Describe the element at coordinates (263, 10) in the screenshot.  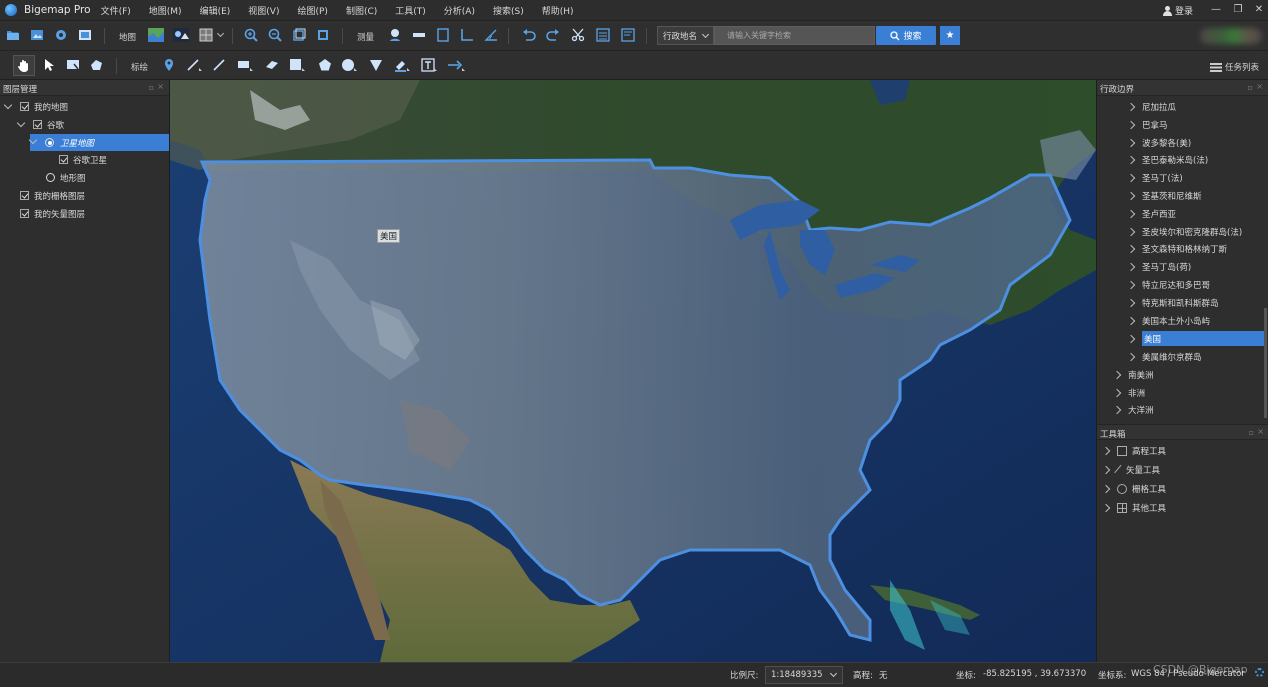
I see `menu-view: 视图(V)` at that location.